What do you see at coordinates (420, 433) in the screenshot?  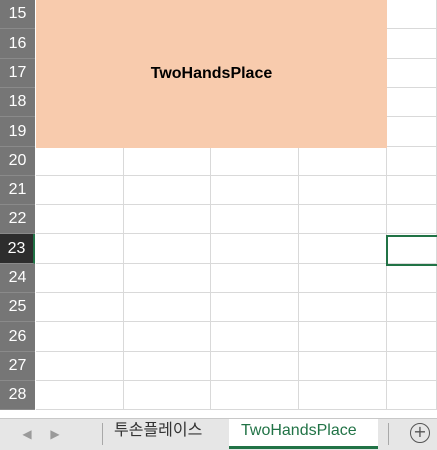 I see `add-sheet-plus-icon: +` at bounding box center [420, 433].